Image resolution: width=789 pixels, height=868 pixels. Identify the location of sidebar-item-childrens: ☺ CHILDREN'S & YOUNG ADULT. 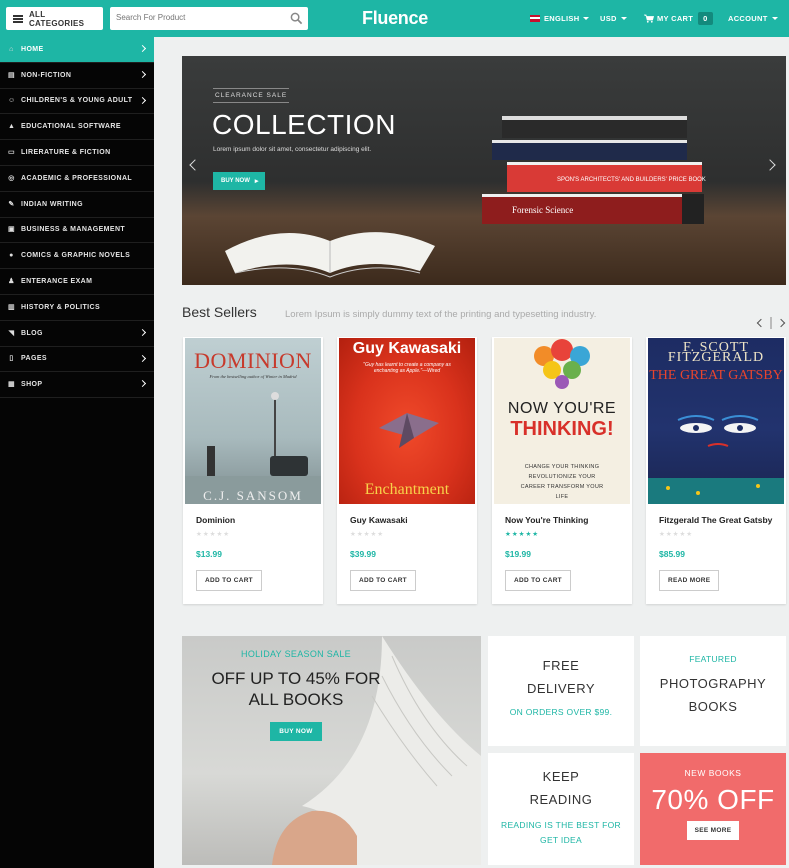
(77, 102).